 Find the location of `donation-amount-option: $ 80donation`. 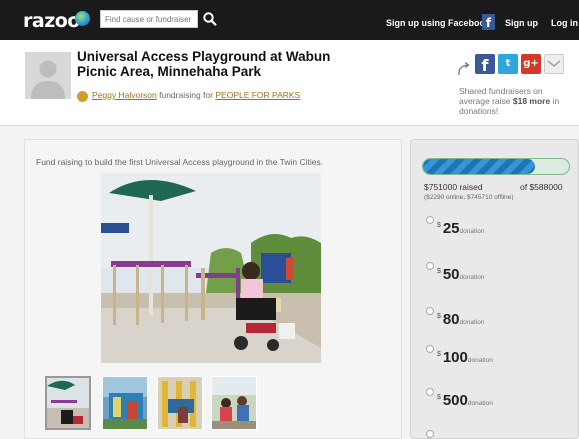

donation-amount-option: $ 80donation is located at coordinates (460, 320).